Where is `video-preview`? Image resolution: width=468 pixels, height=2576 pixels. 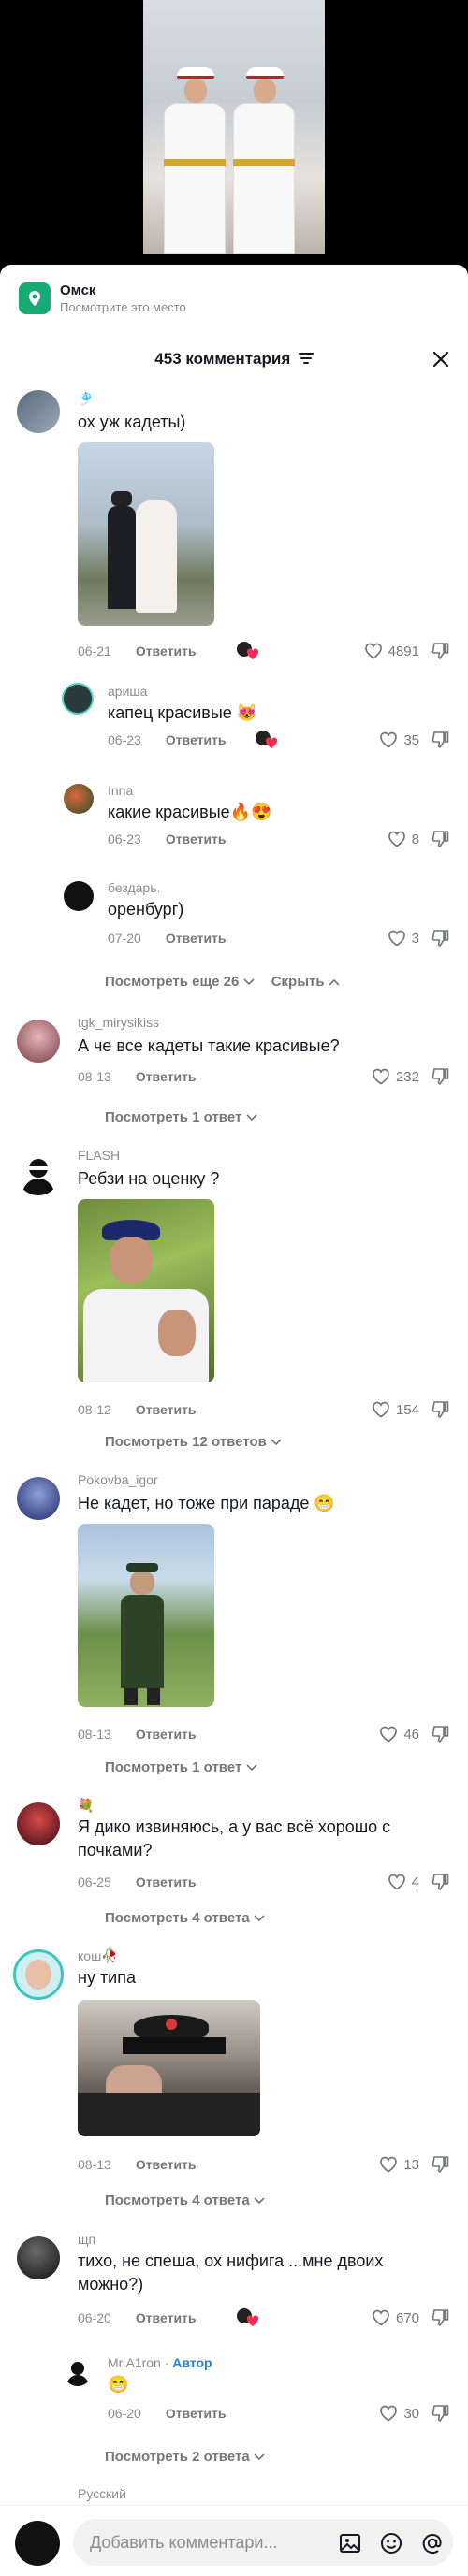 video-preview is located at coordinates (234, 132).